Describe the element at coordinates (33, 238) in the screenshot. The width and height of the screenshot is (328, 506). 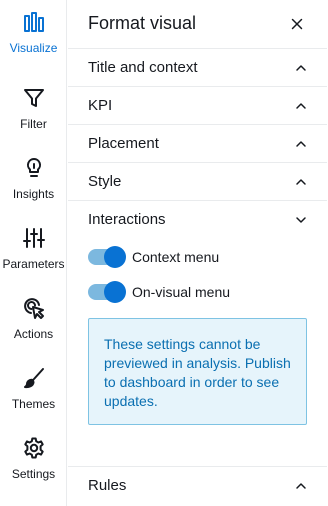
I see `sliders-icon` at that location.